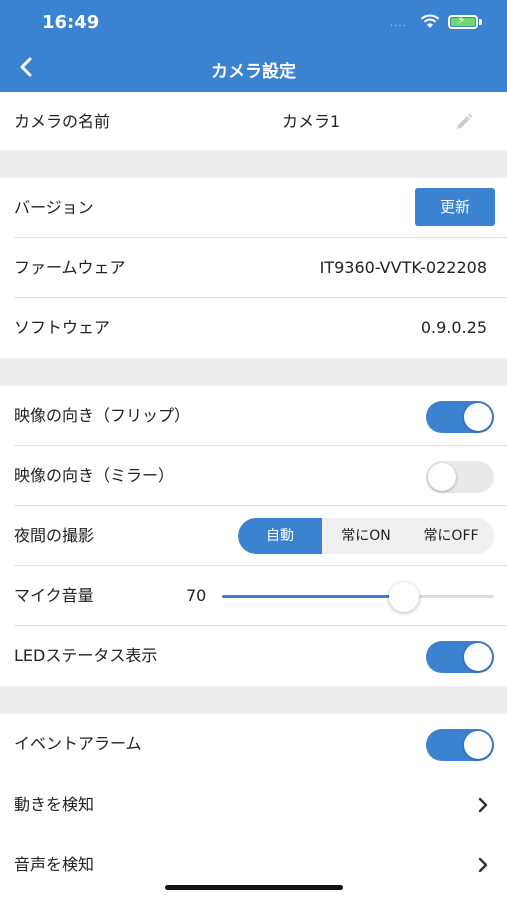 The height and width of the screenshot is (900, 507). Describe the element at coordinates (54, 535) in the screenshot. I see `night-mode-label: 夜間の撮影` at that location.